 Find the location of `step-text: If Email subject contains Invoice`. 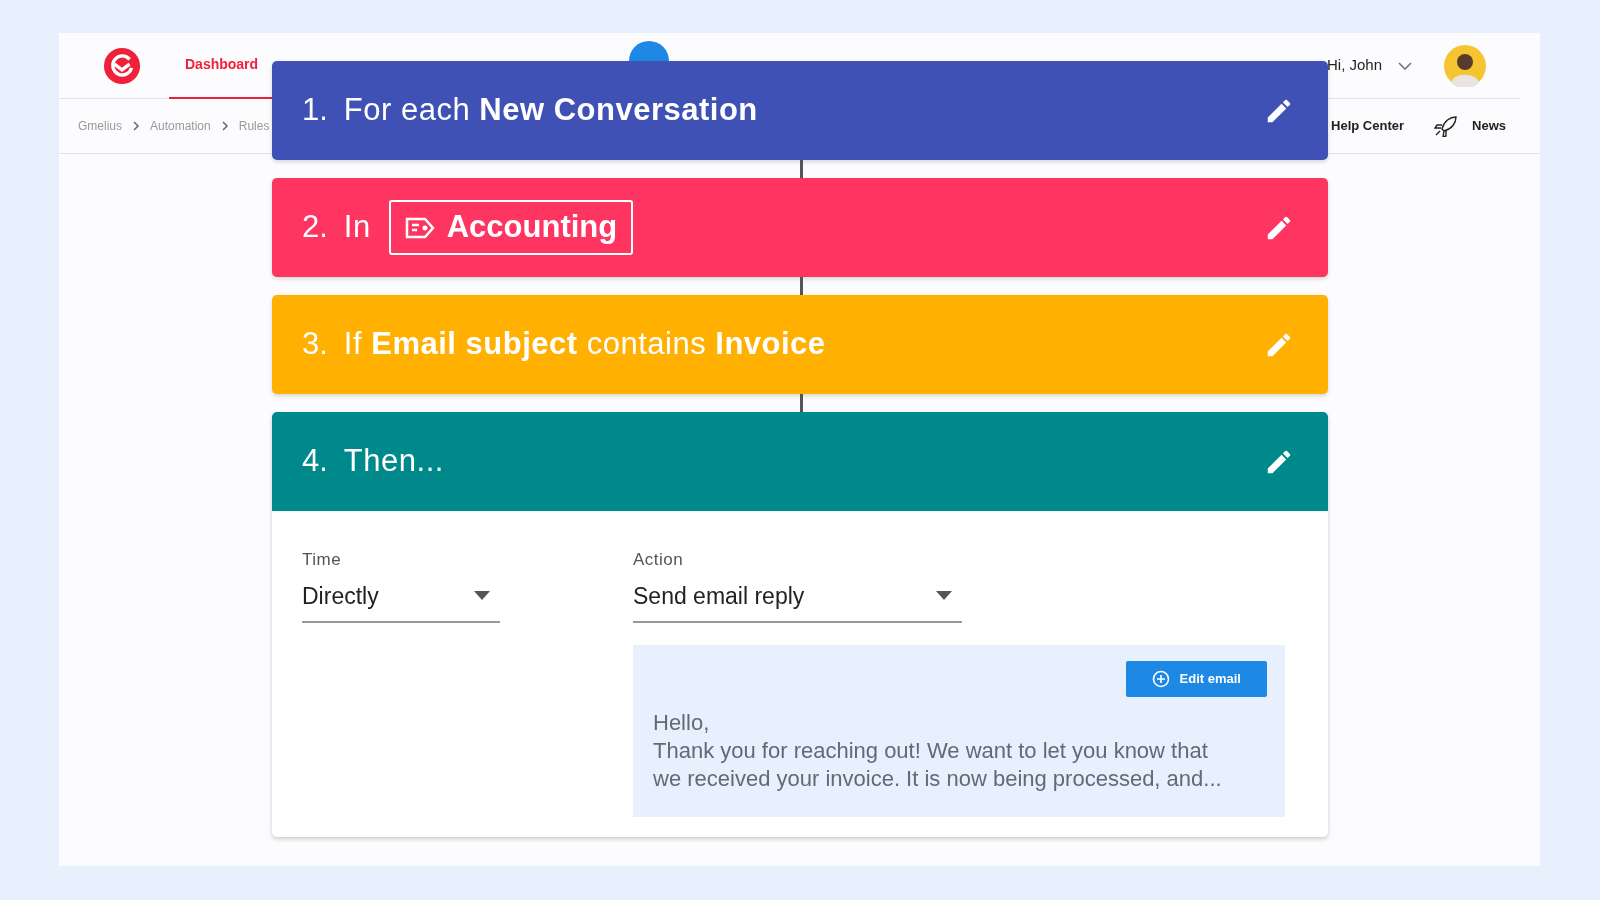

step-text: If Email subject contains Invoice is located at coordinates (584, 344).